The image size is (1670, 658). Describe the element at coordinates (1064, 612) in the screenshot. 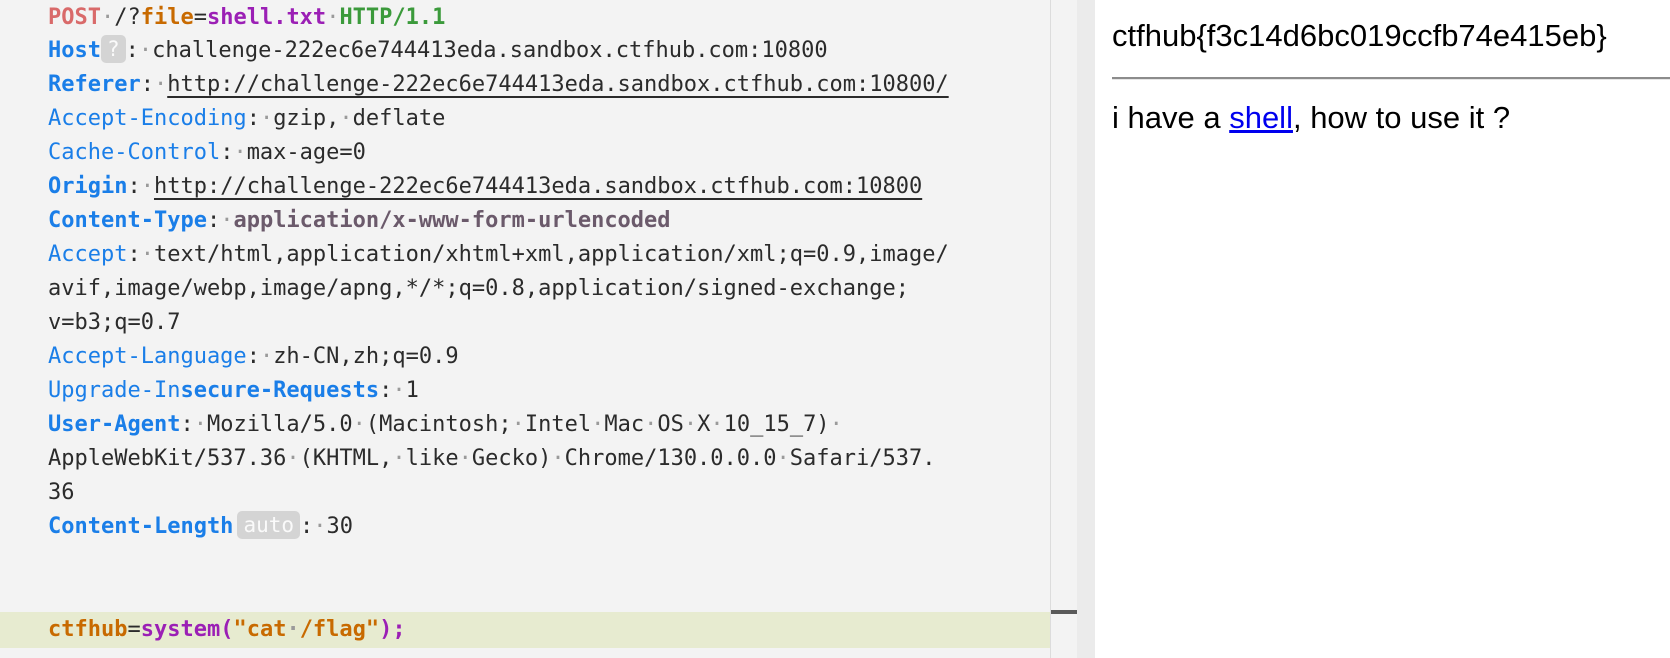

I see `scrollbar-thumb` at that location.